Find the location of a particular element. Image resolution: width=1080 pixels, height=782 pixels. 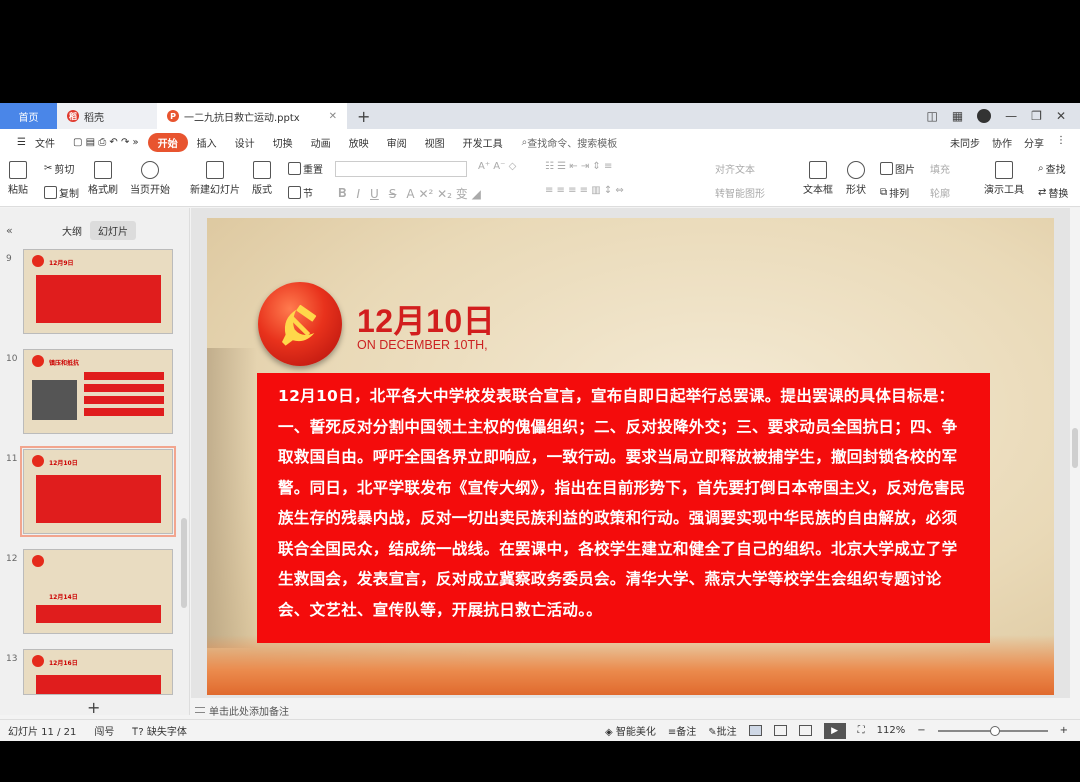

command-search: 查找命令、搜索模板 is located at coordinates (572, 142).